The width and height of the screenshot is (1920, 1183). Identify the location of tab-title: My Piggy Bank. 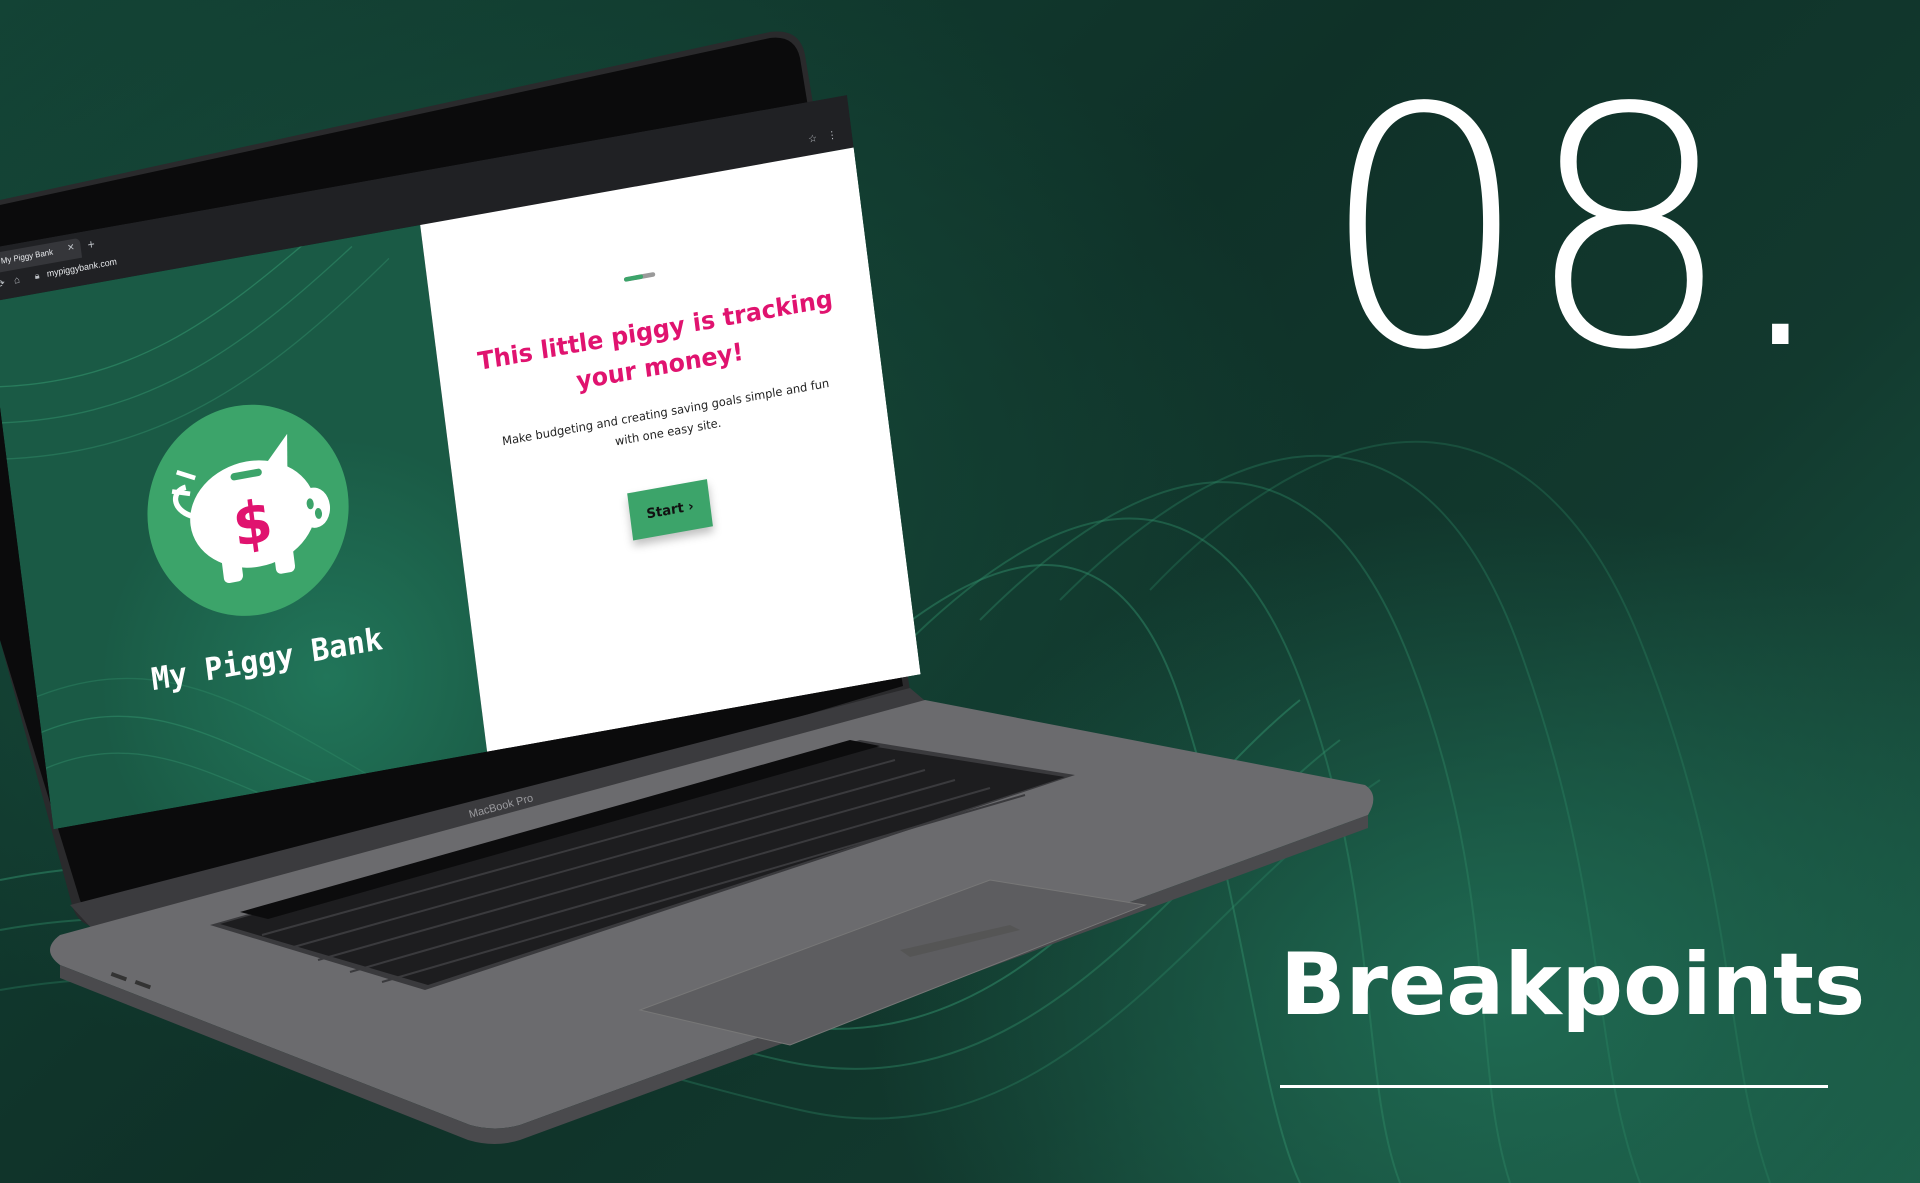
(27, 256).